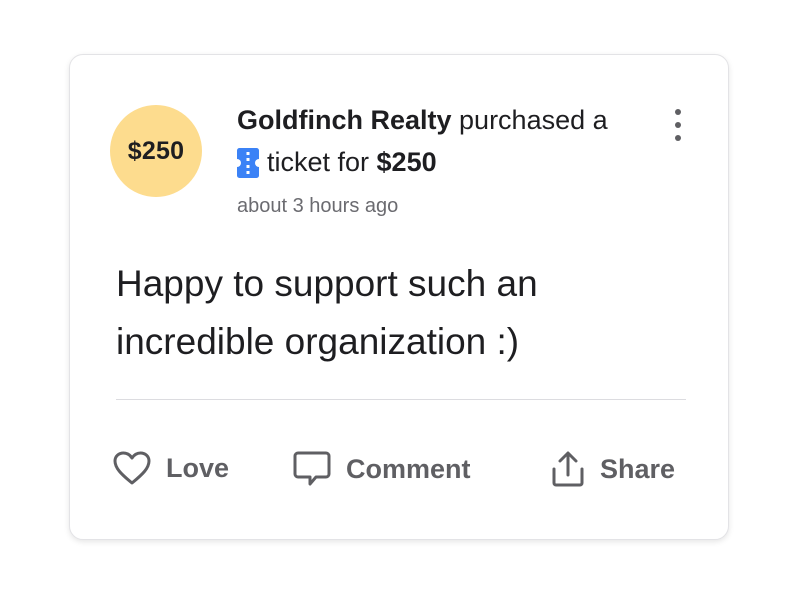 This screenshot has width=800, height=600. What do you see at coordinates (406, 162) in the screenshot?
I see `purchase-amount: $250` at bounding box center [406, 162].